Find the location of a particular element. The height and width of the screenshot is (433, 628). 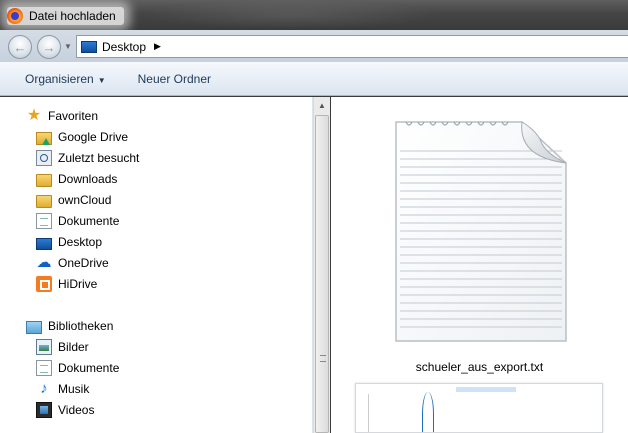

nav-item-label: OneDrive is located at coordinates (83, 263).